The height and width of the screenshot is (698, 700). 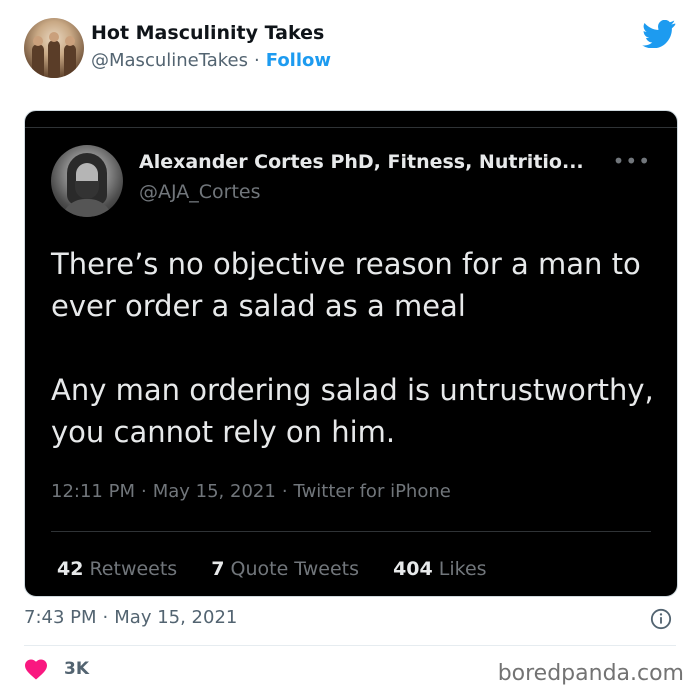 I want to click on embedded-author-avatar, so click(x=87, y=181).